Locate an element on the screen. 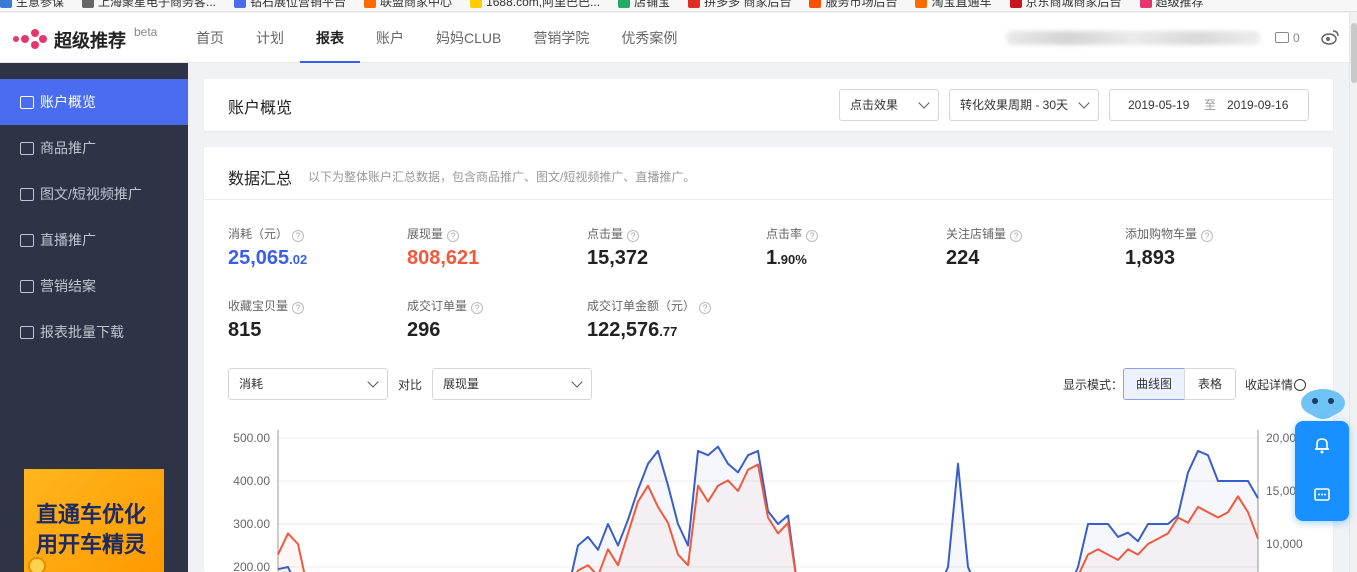 The width and height of the screenshot is (1357, 572). mascot-icon is located at coordinates (1323, 403).